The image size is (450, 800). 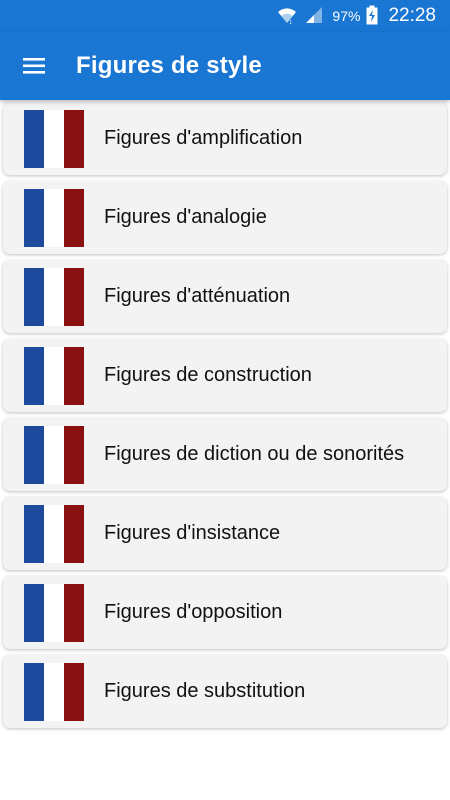 What do you see at coordinates (197, 296) in the screenshot?
I see `list-item-label: Figures d'atténuation` at bounding box center [197, 296].